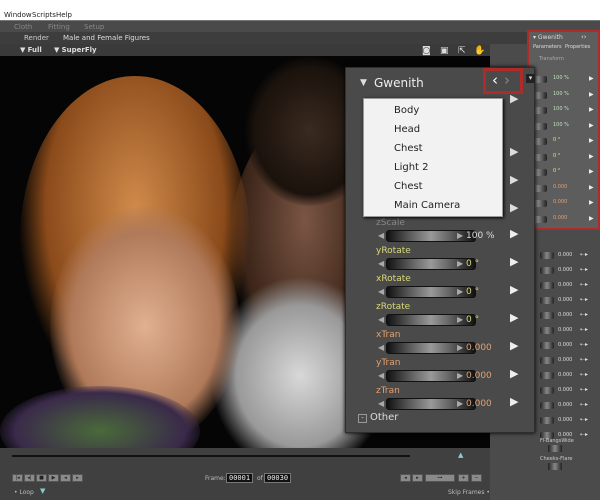  What do you see at coordinates (476, 478) in the screenshot?
I see `remove-key-button: −` at bounding box center [476, 478].